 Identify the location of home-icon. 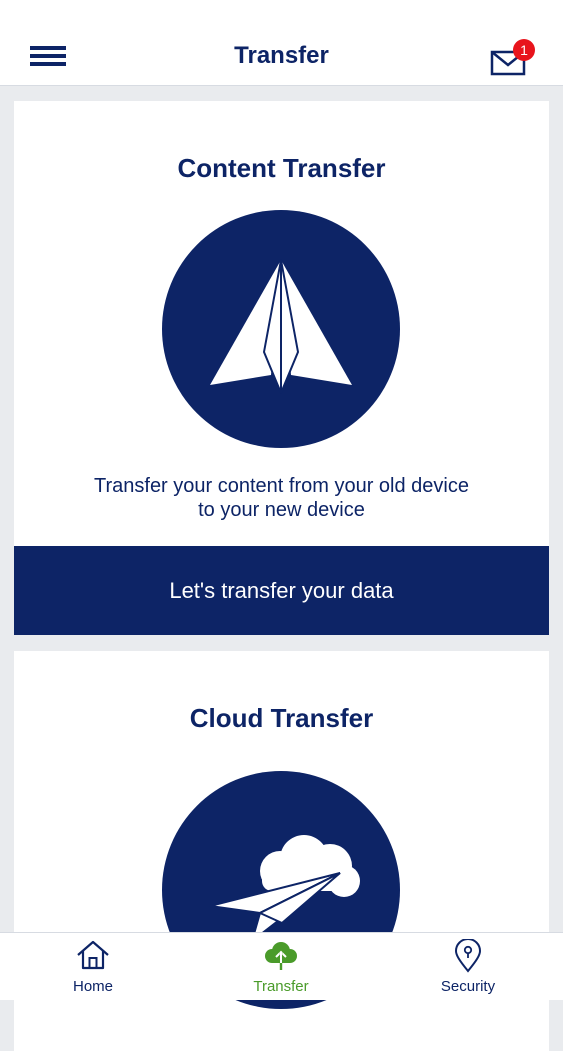
(93, 955).